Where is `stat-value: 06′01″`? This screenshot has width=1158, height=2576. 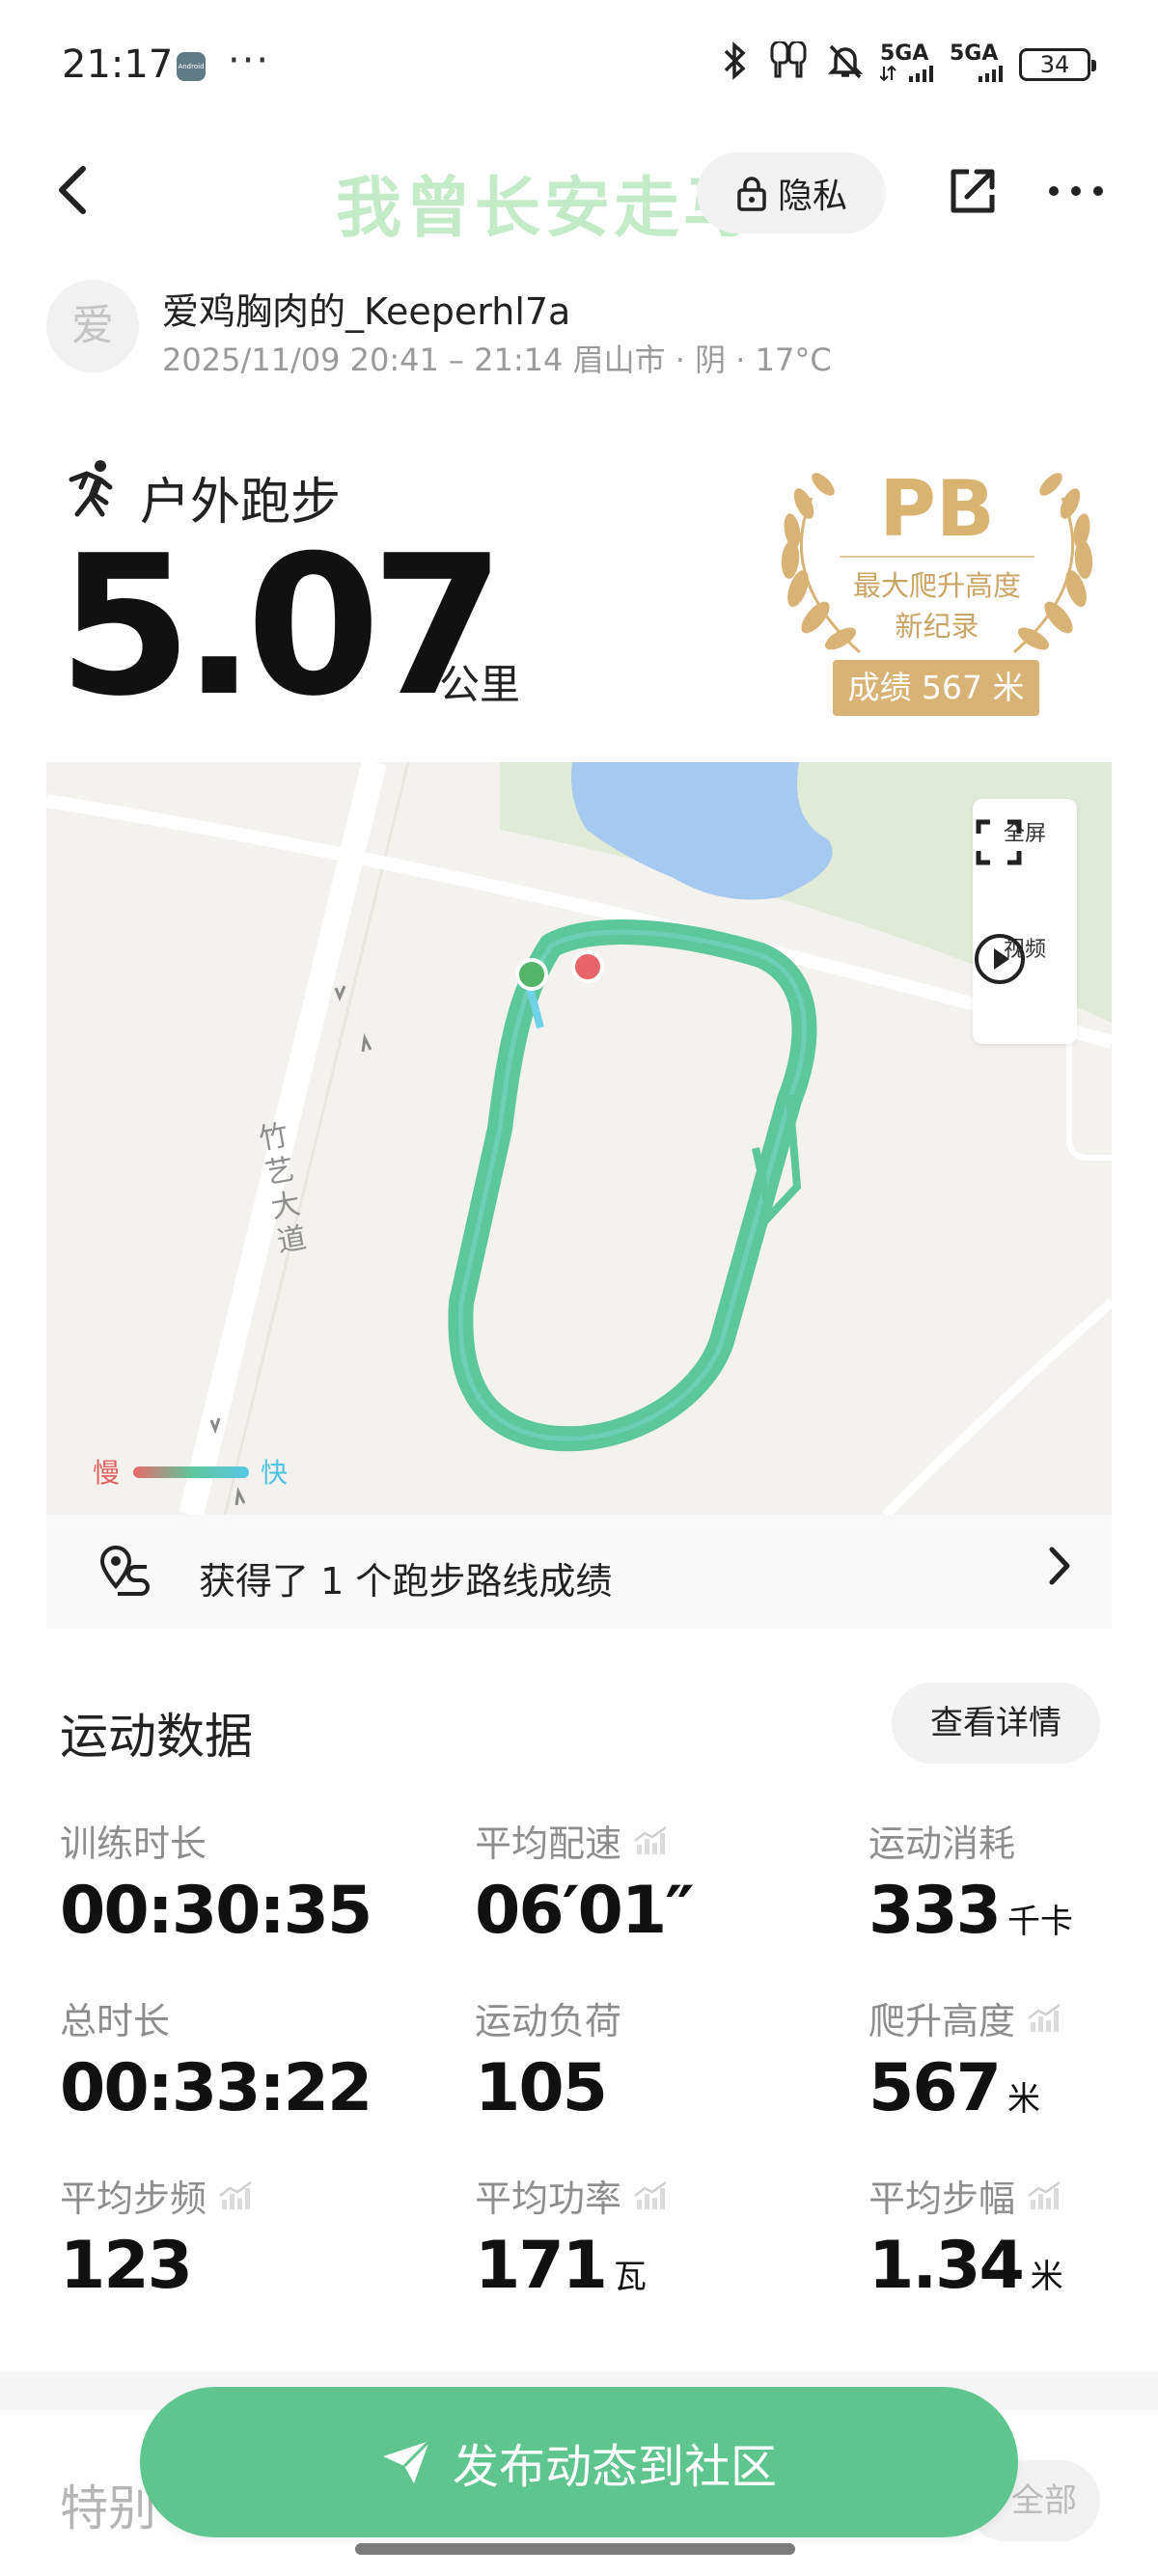 stat-value: 06′01″ is located at coordinates (585, 1912).